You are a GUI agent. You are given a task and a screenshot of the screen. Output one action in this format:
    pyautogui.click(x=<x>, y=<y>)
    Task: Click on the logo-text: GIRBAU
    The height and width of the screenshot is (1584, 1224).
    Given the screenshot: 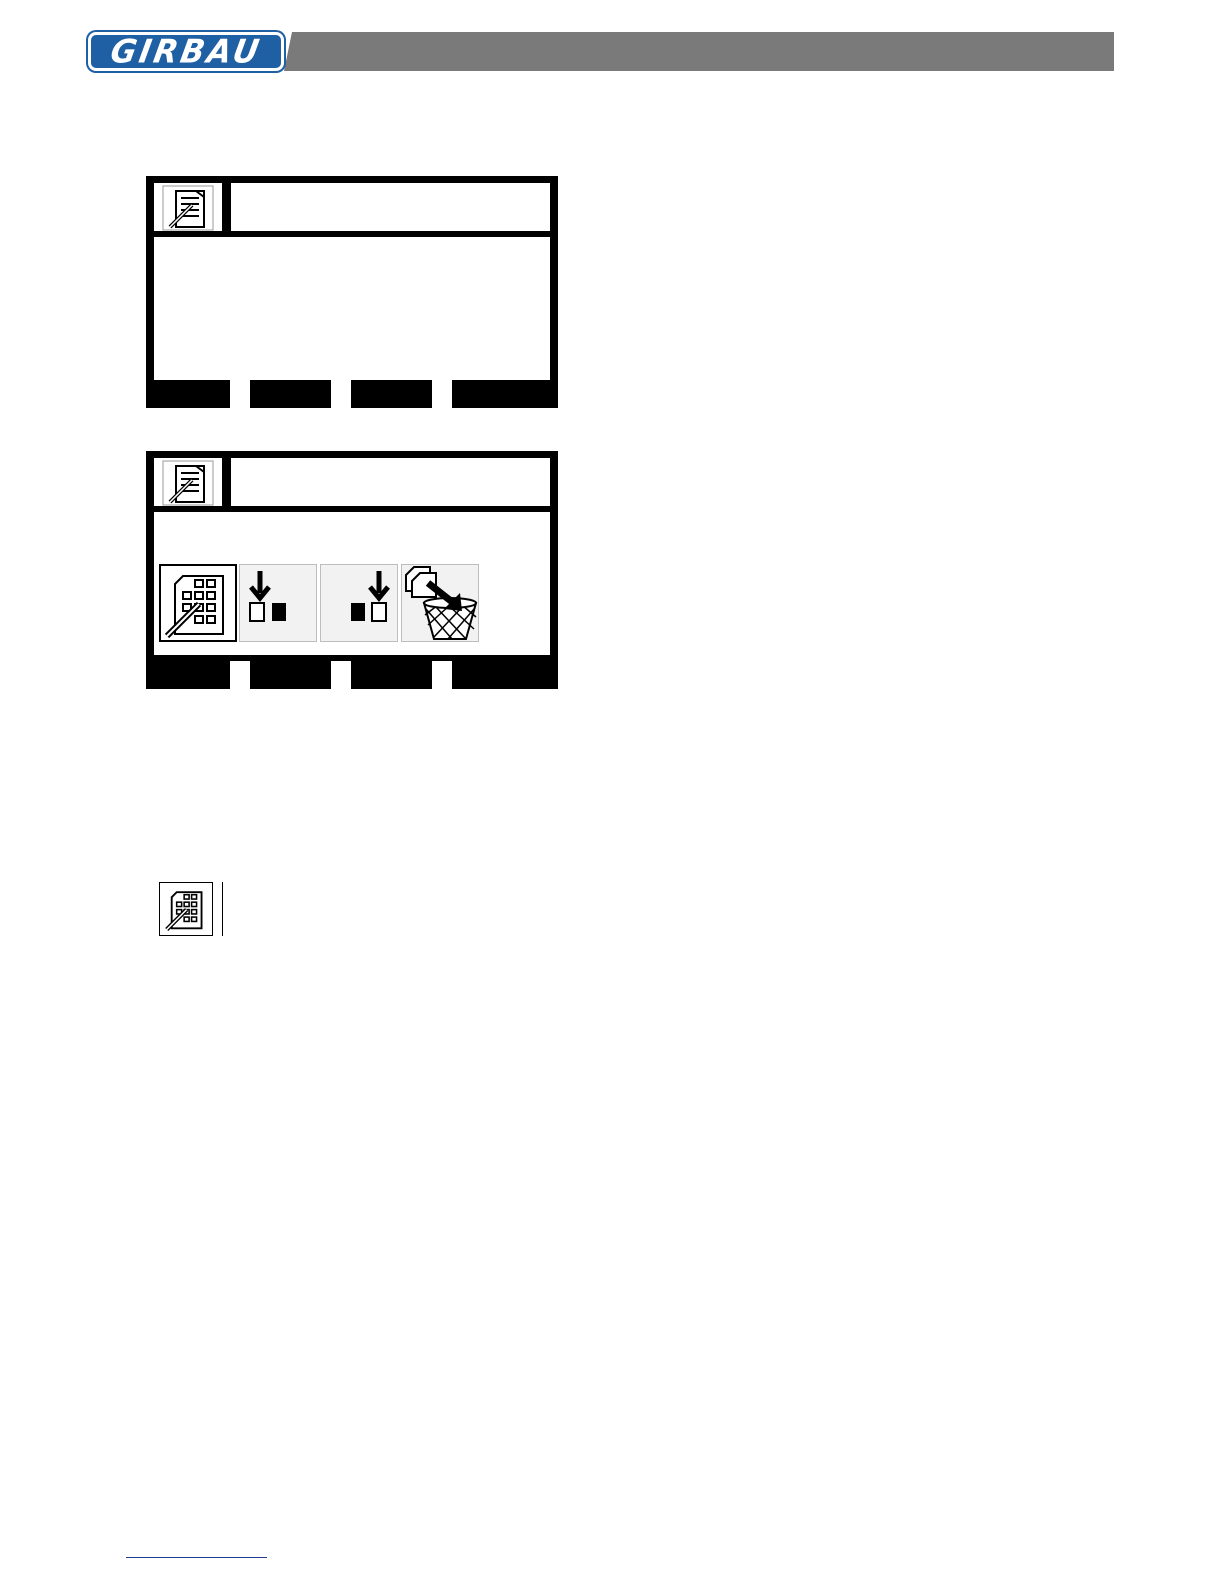 What is the action you would take?
    pyautogui.click(x=186, y=51)
    